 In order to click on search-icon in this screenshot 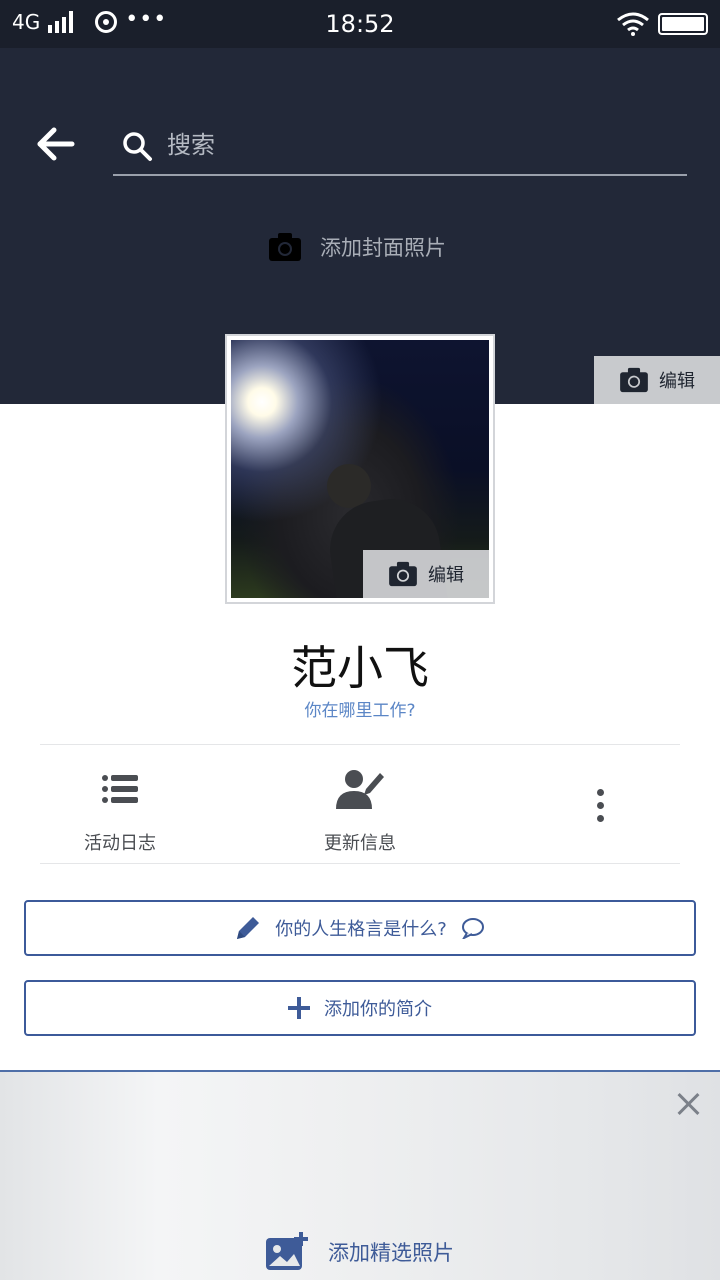, I will do `click(137, 146)`.